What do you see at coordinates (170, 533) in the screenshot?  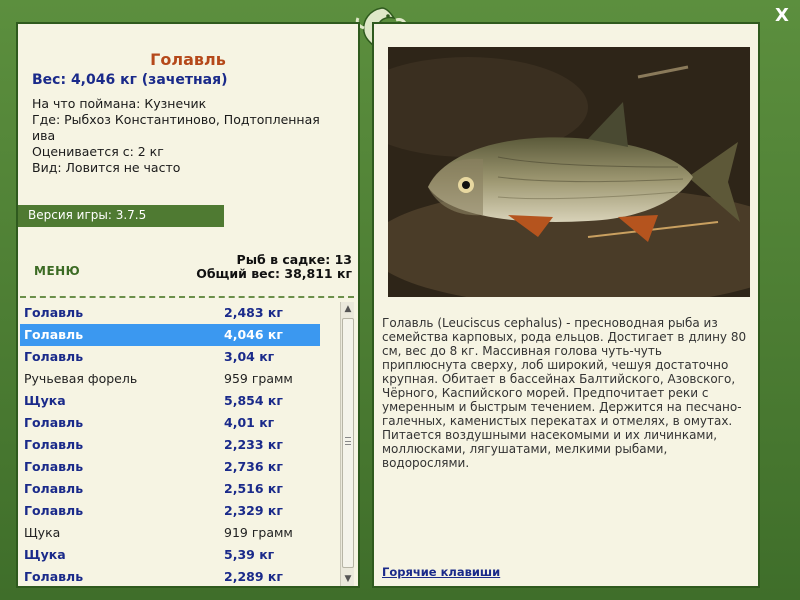 I see `catch-row: Щука 919 грамм` at bounding box center [170, 533].